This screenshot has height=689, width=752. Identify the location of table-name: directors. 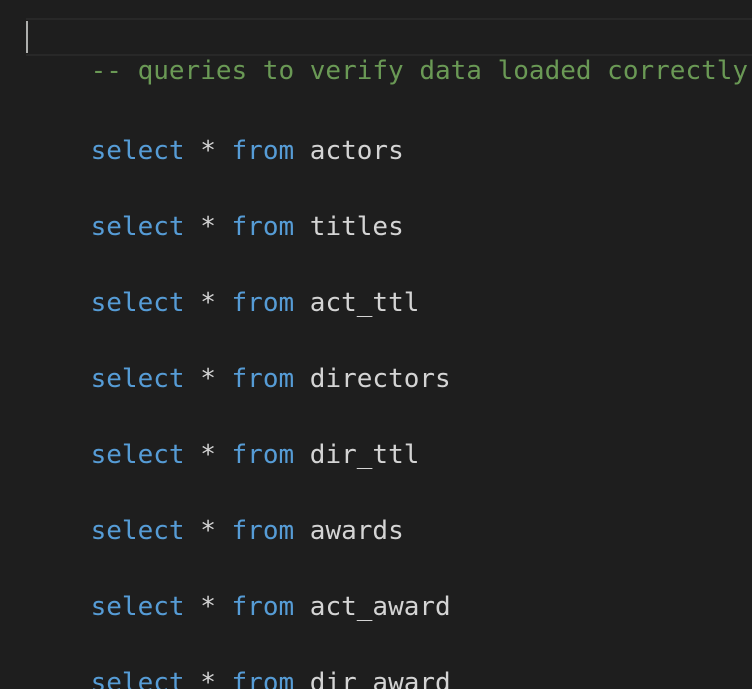
(380, 379).